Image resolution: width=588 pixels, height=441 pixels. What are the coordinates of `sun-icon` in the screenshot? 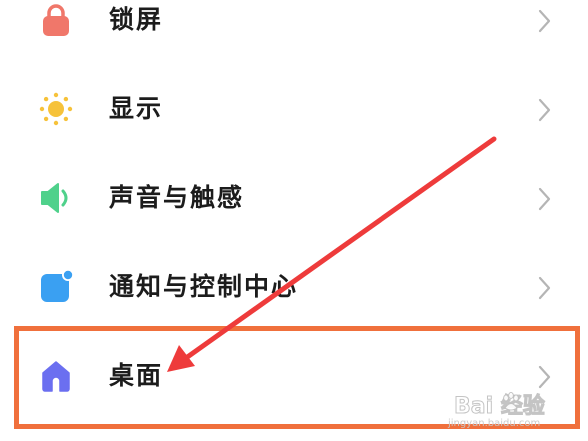 It's located at (56, 109).